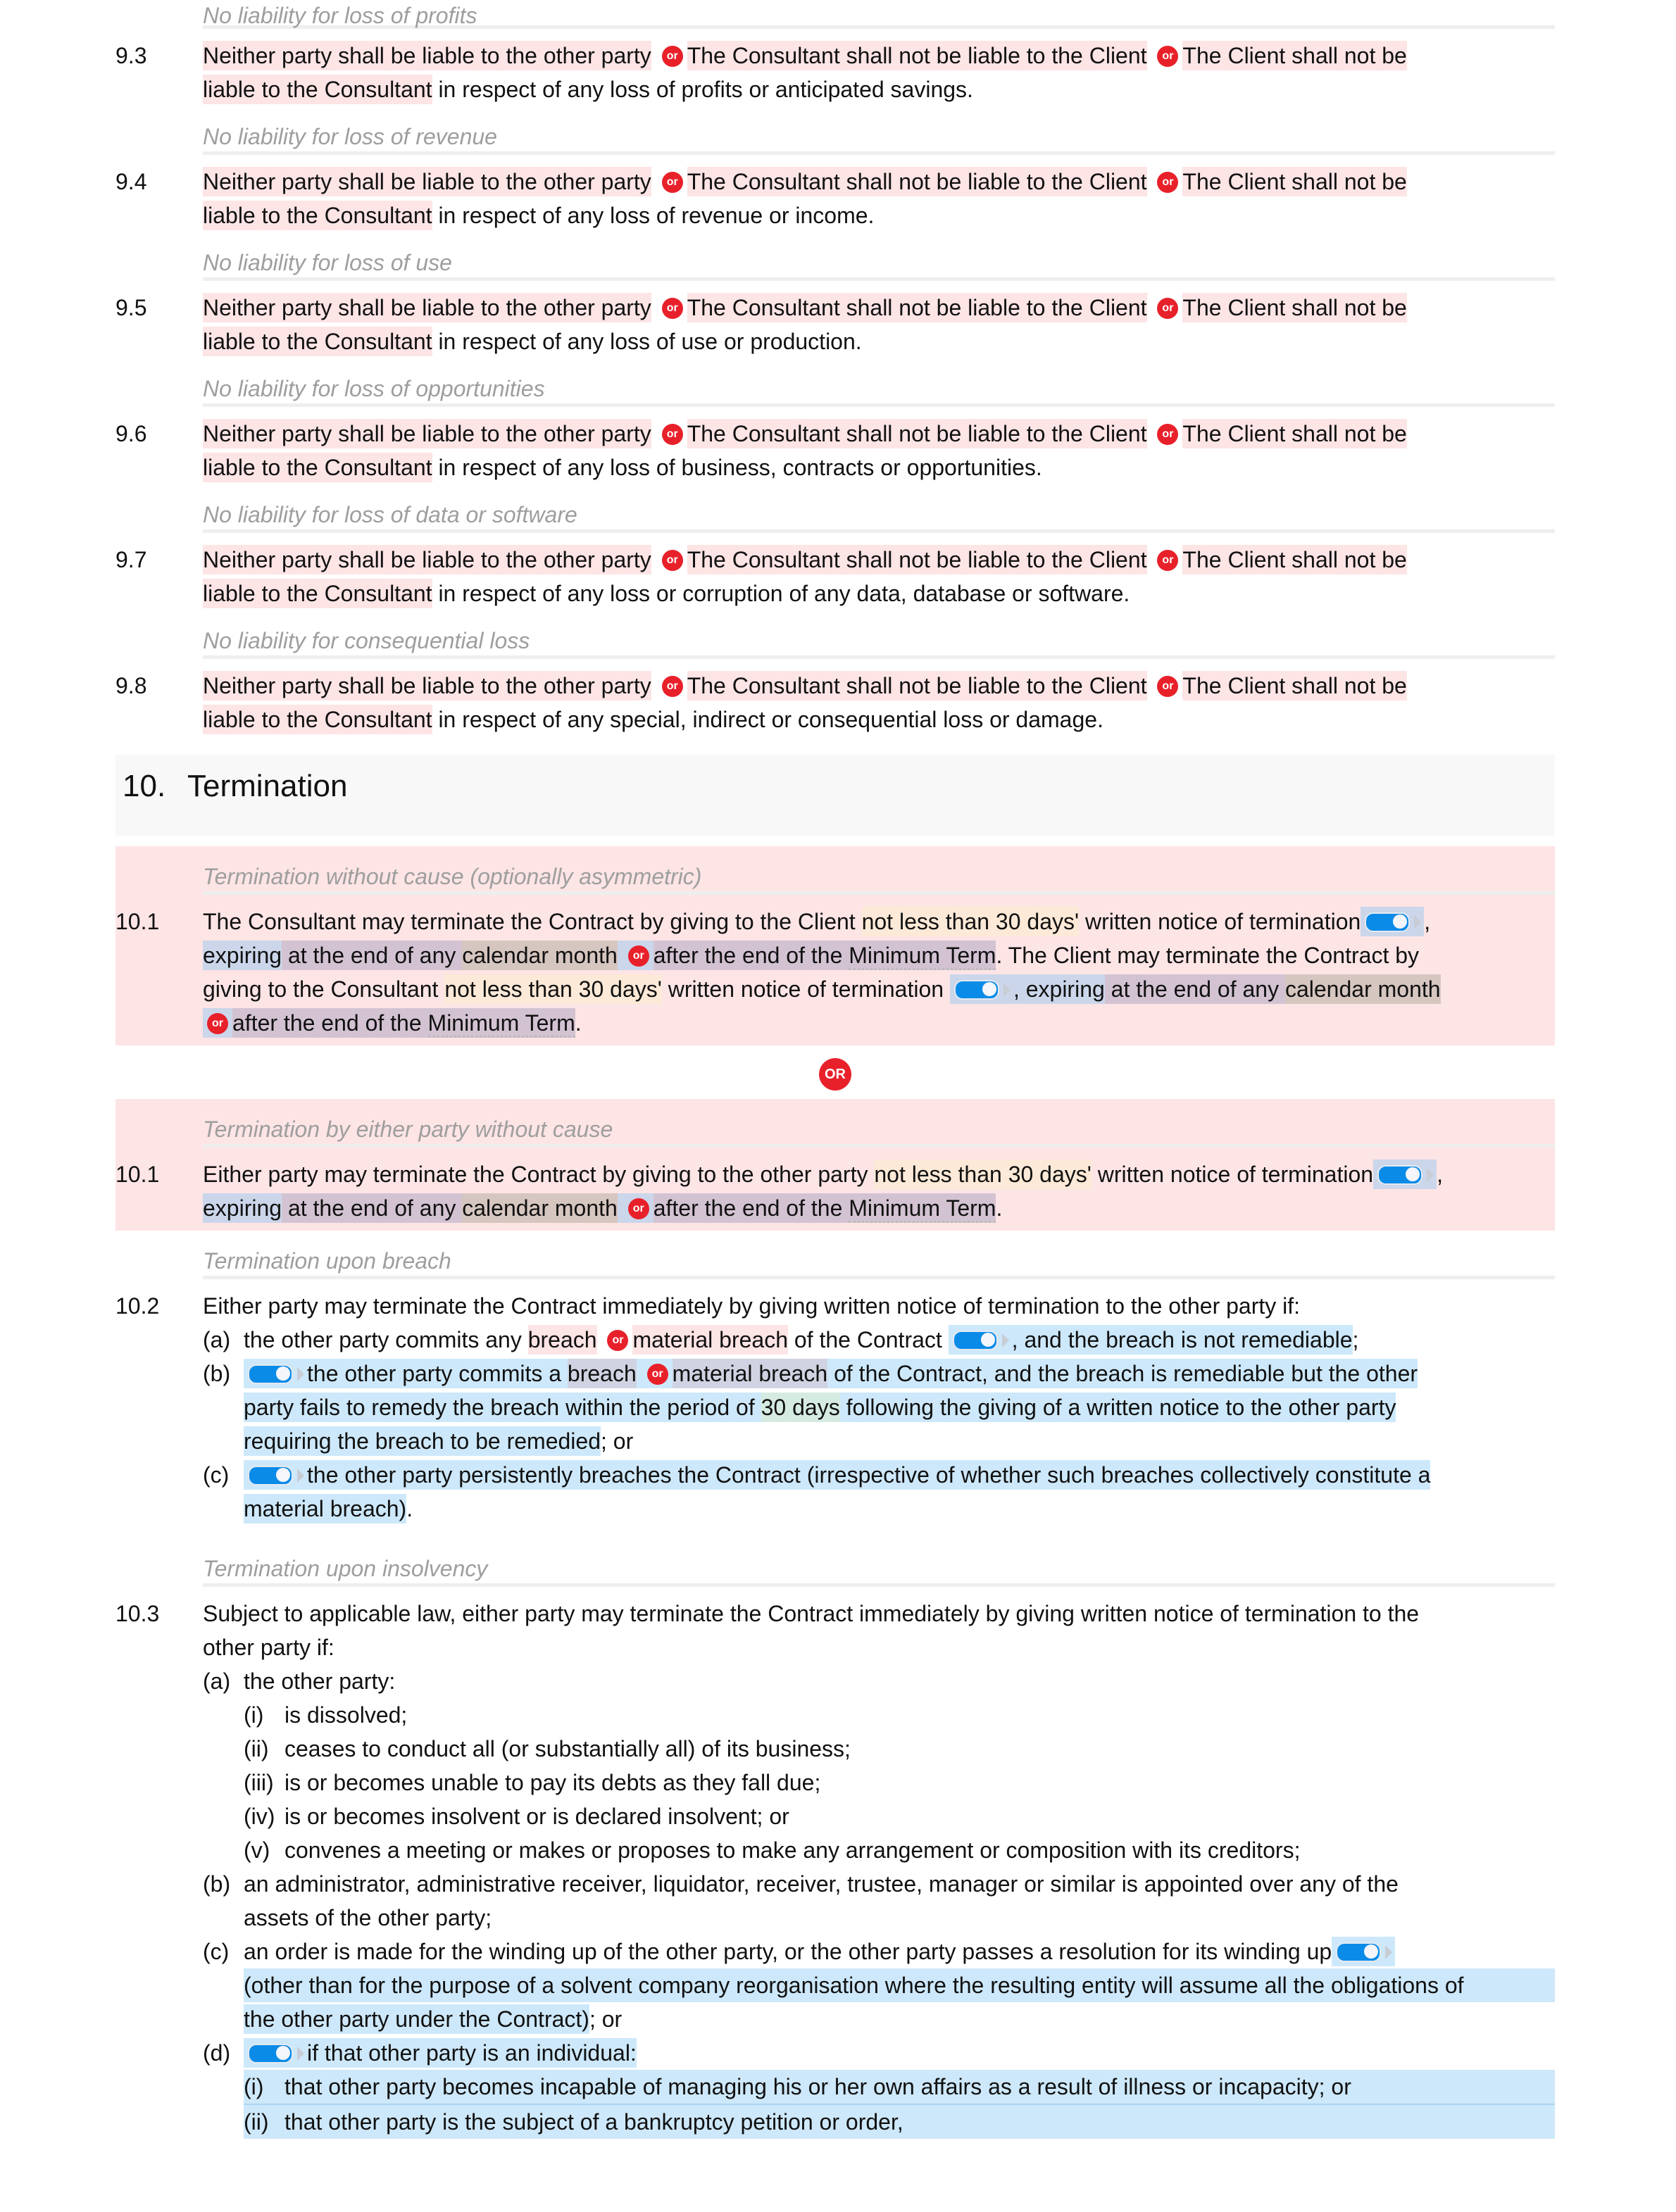 The height and width of the screenshot is (2212, 1676). What do you see at coordinates (879, 1563) in the screenshot?
I see `clause-heading: Termination upon insolvency` at bounding box center [879, 1563].